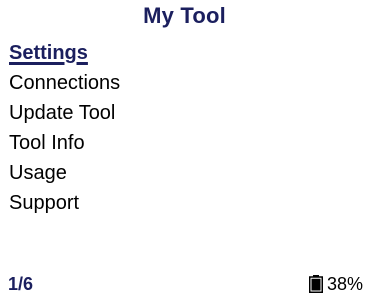 The image size is (369, 300). I want to click on menu-item-settings: Settings, so click(64, 53).